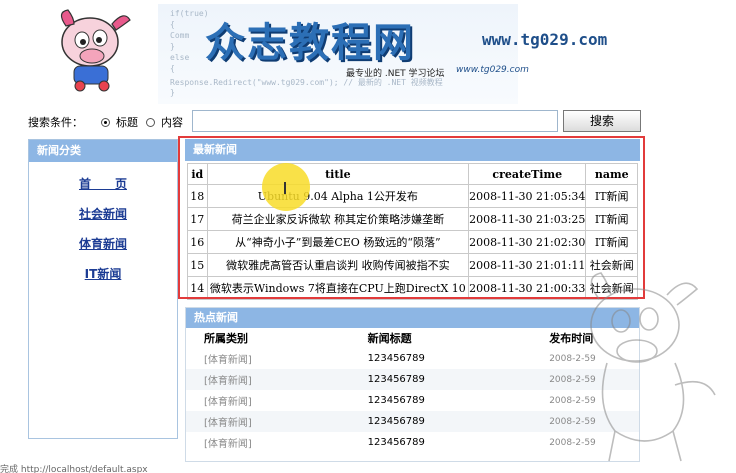 This screenshot has width=736, height=473. Describe the element at coordinates (492, 70) in the screenshot. I see `site-url-small: www.tg029.com` at that location.